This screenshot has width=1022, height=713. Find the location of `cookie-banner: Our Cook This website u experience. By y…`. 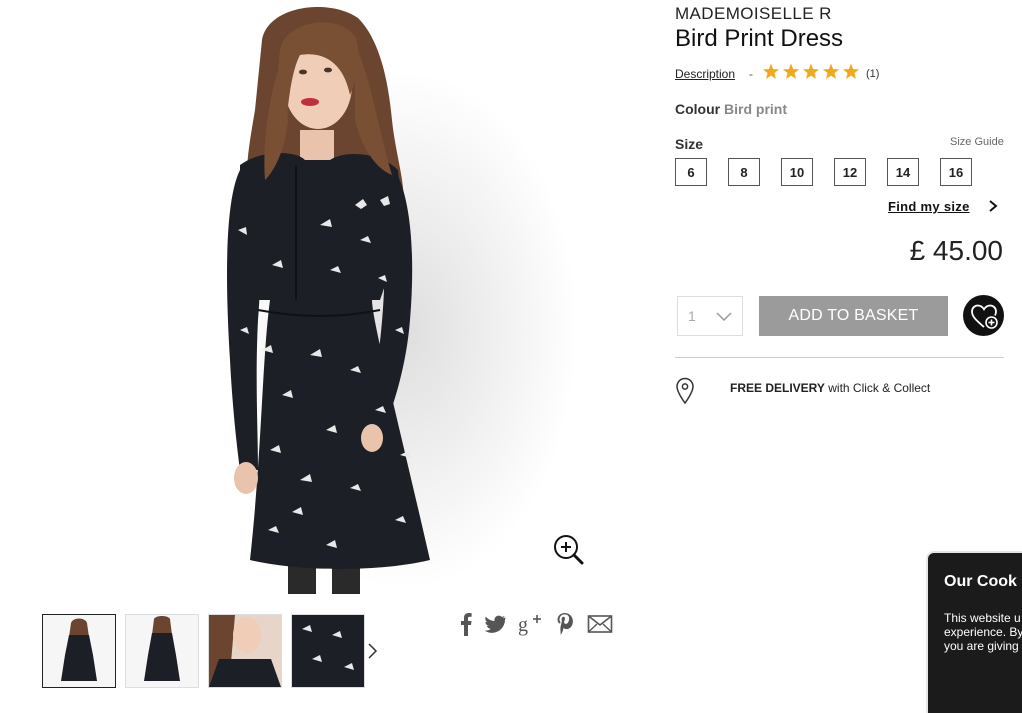

cookie-banner: Our Cook This website u experience. By y… is located at coordinates (974, 632).